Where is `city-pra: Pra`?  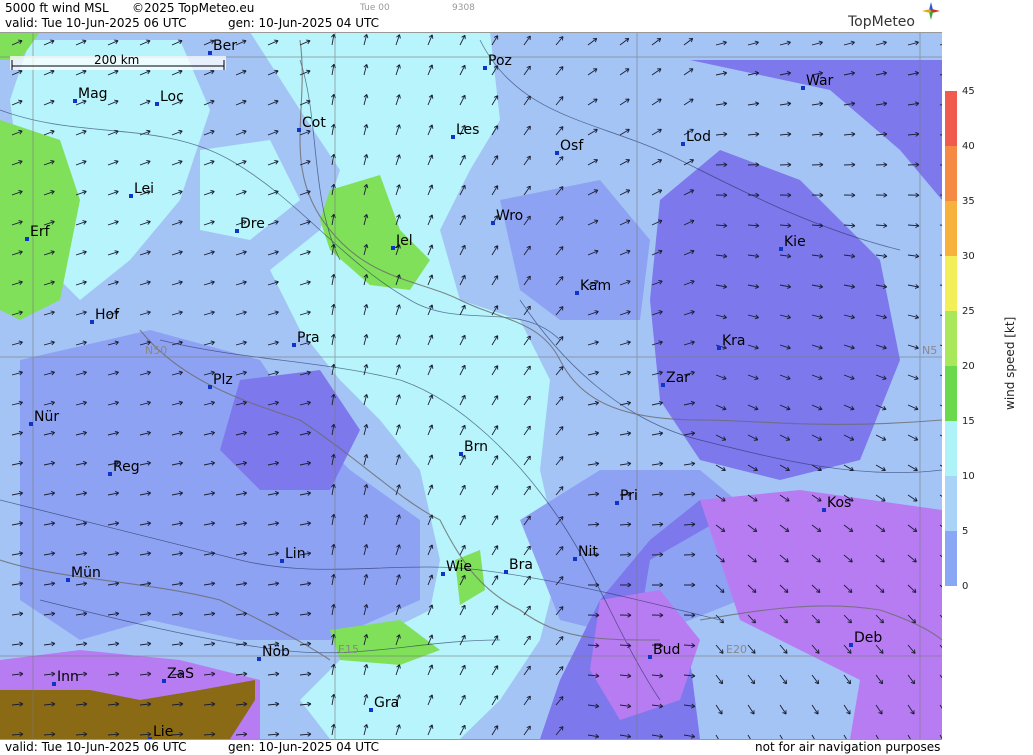 city-pra: Pra is located at coordinates (306, 338).